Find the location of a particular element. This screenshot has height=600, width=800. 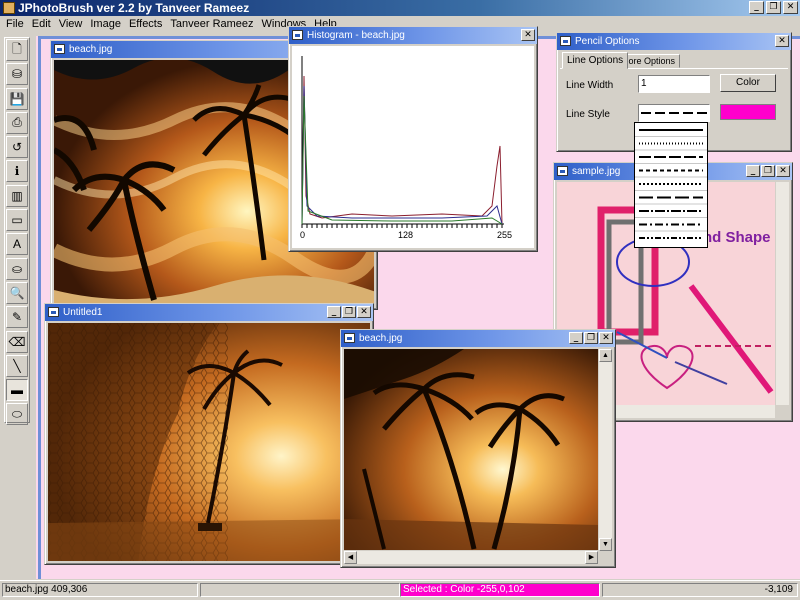

eyedropper-icon: ✎ is located at coordinates (17, 317).